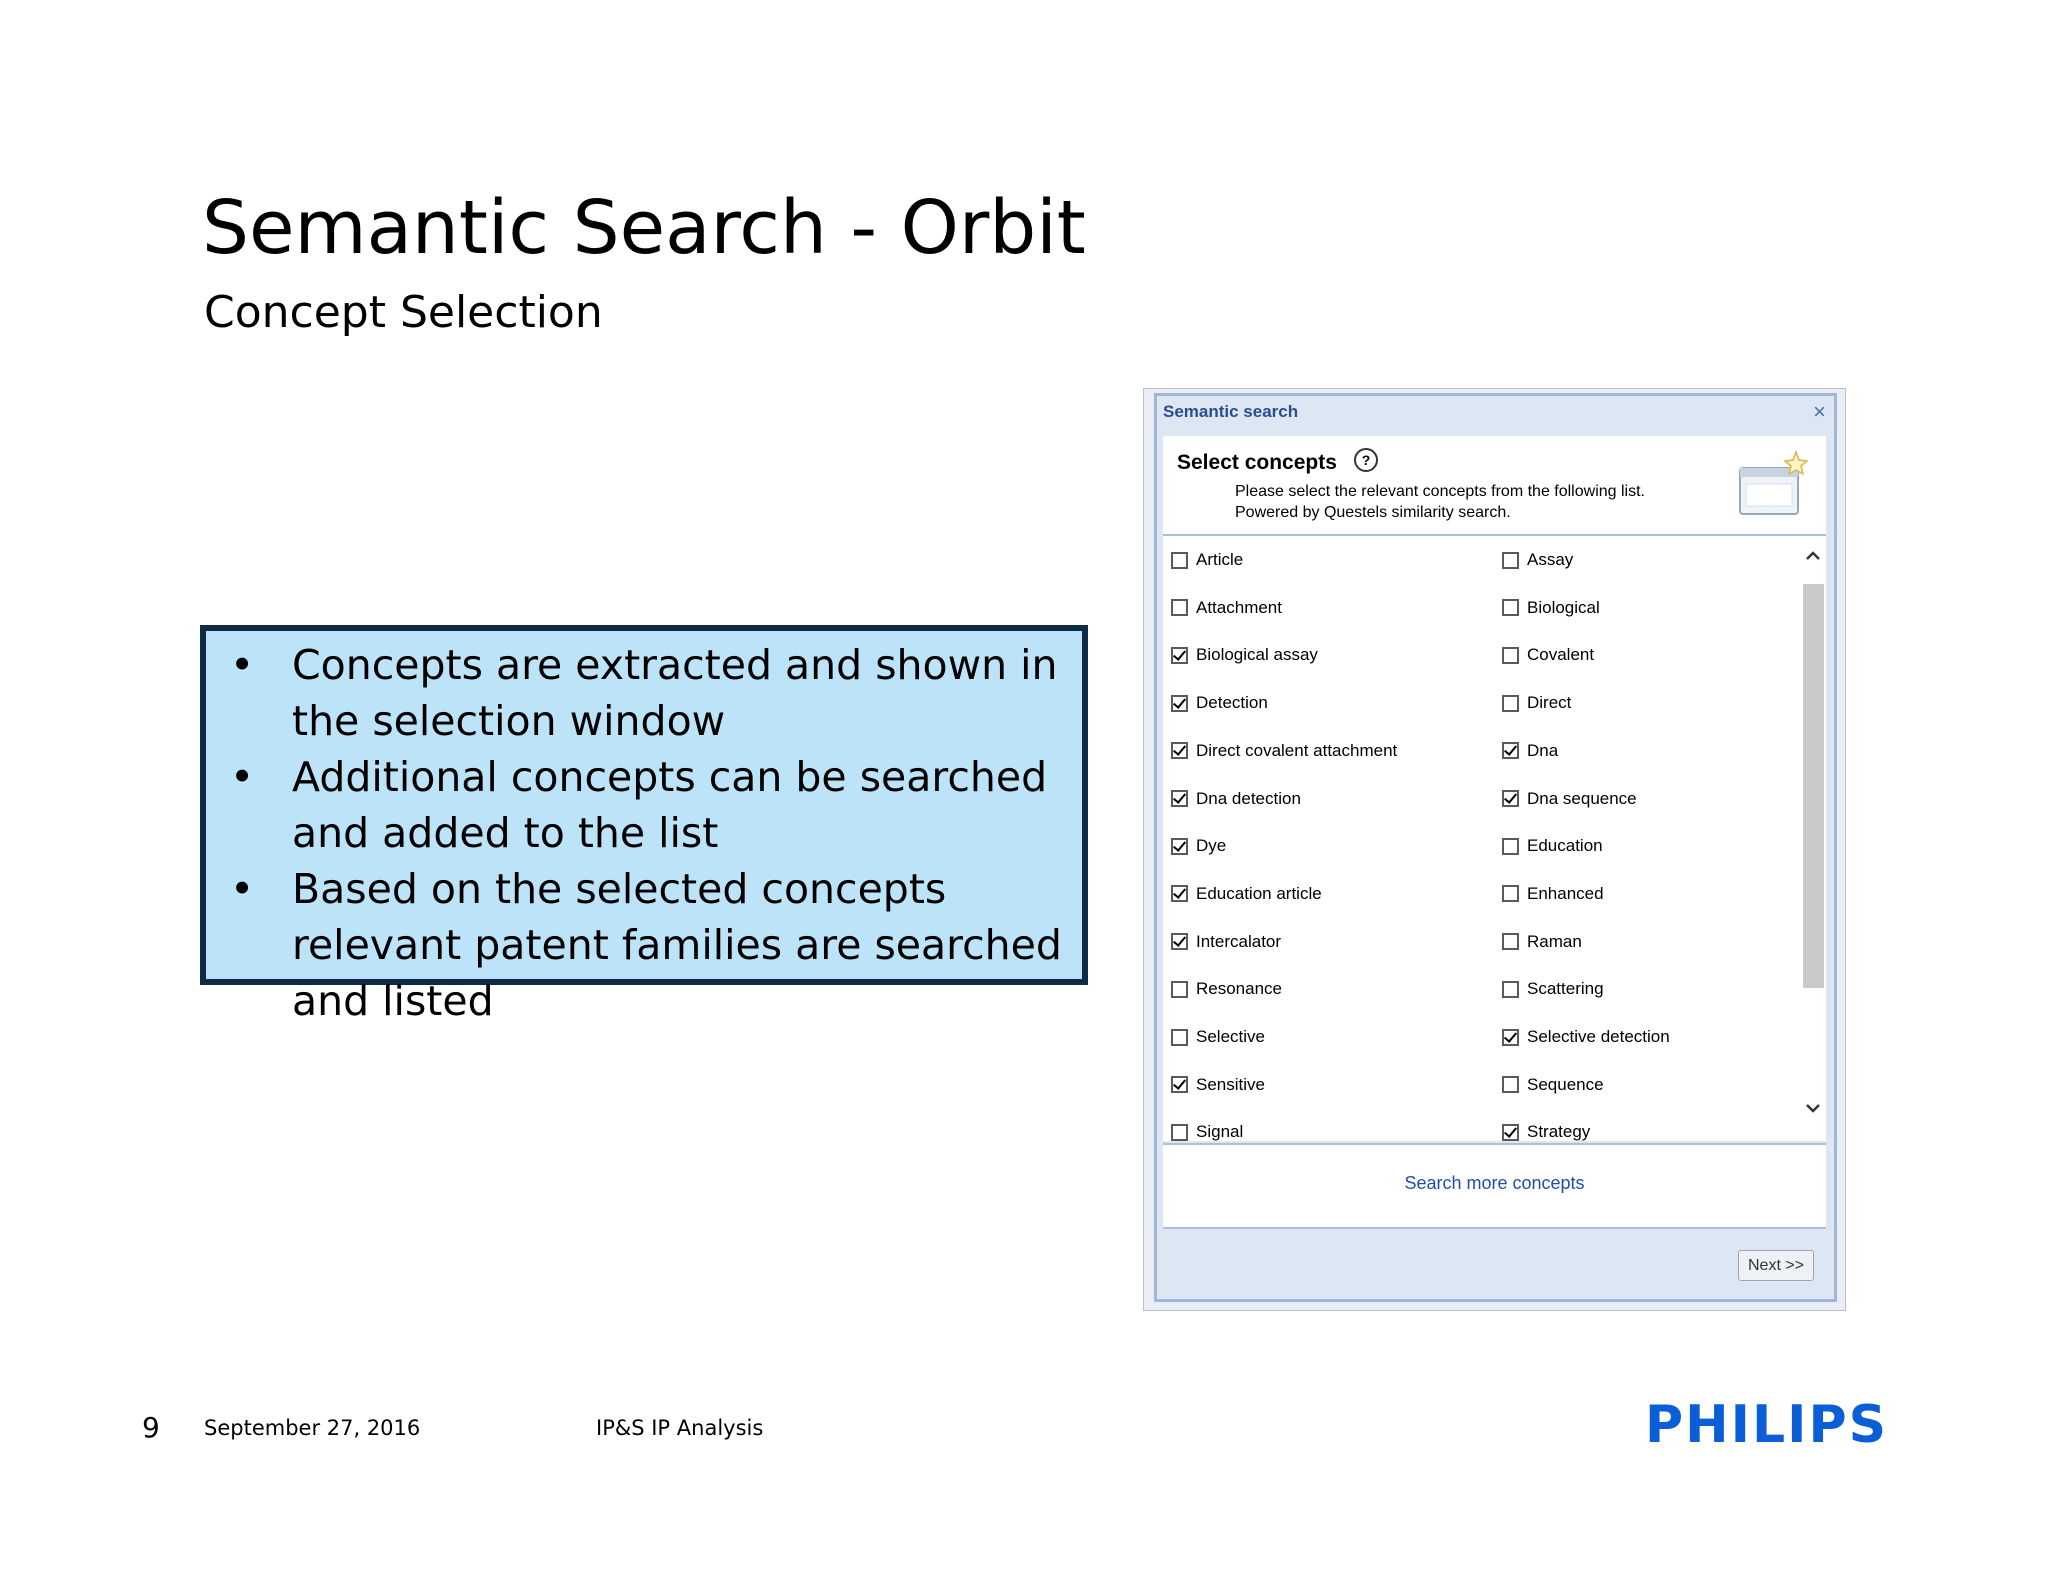 This screenshot has height=1582, width=2048. I want to click on scrollbar-thumb, so click(1813, 786).